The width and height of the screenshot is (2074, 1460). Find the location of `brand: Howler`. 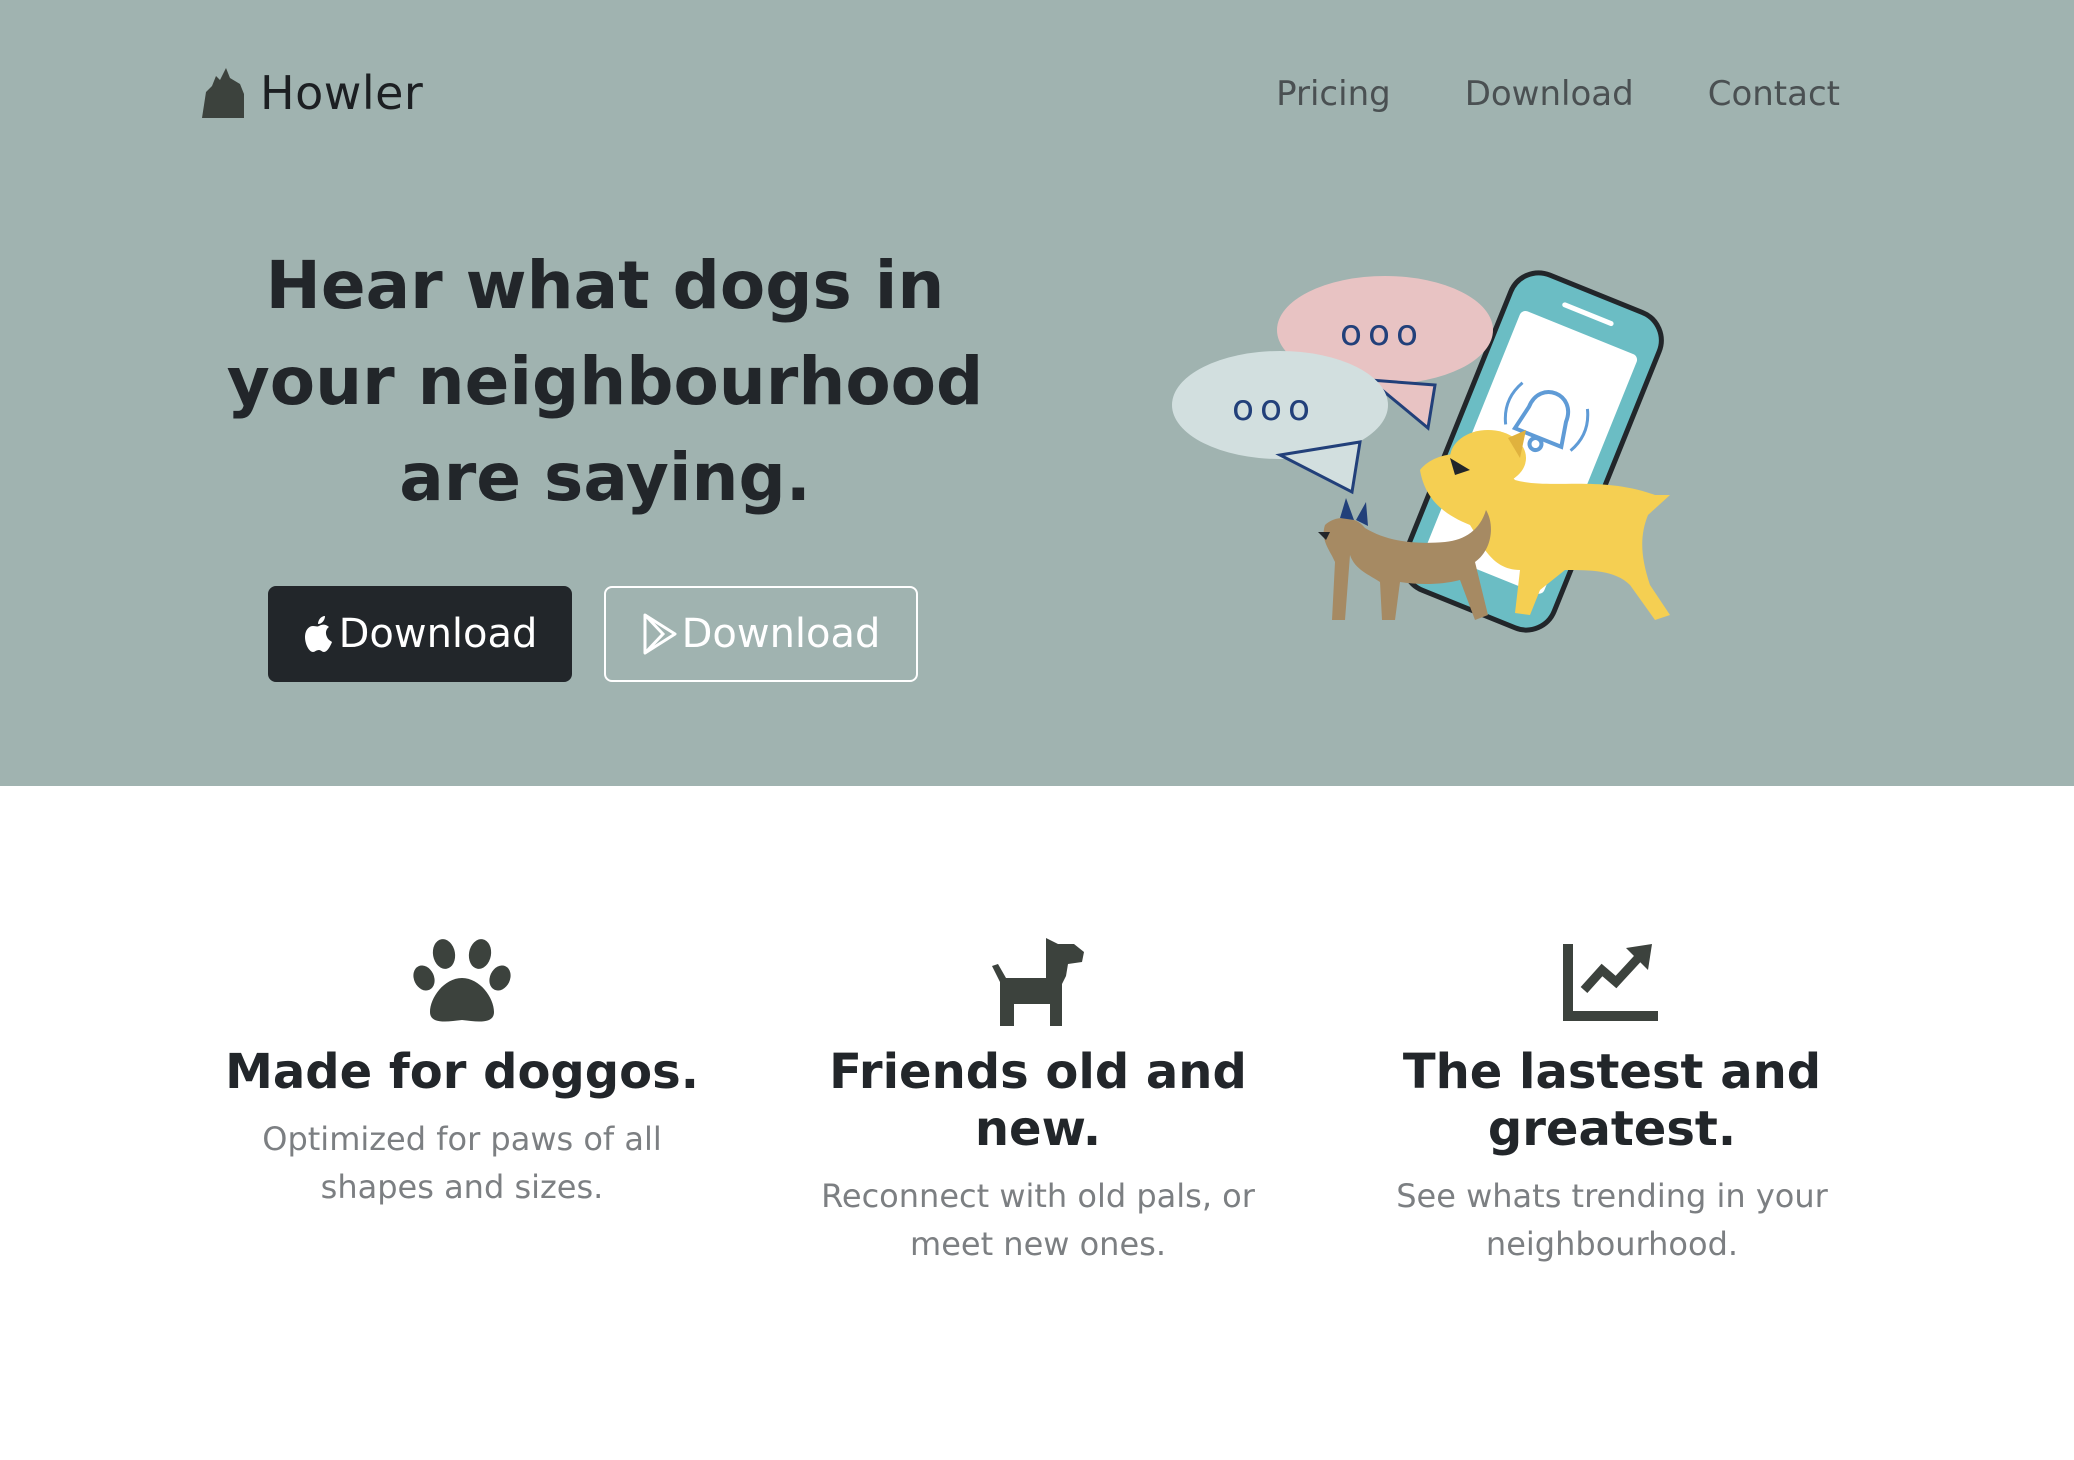

brand: Howler is located at coordinates (311, 93).